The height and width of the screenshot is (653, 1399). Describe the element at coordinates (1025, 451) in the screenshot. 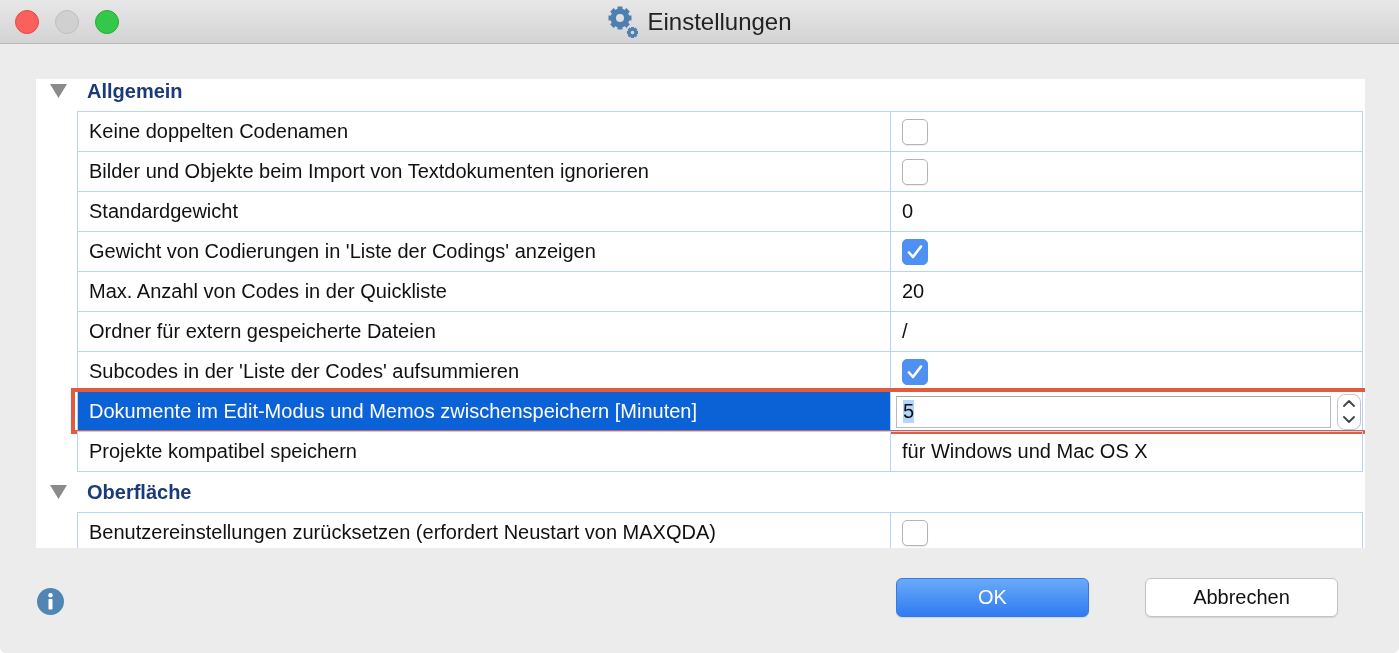

I see `setting-value: für Windows und Mac OS X` at that location.